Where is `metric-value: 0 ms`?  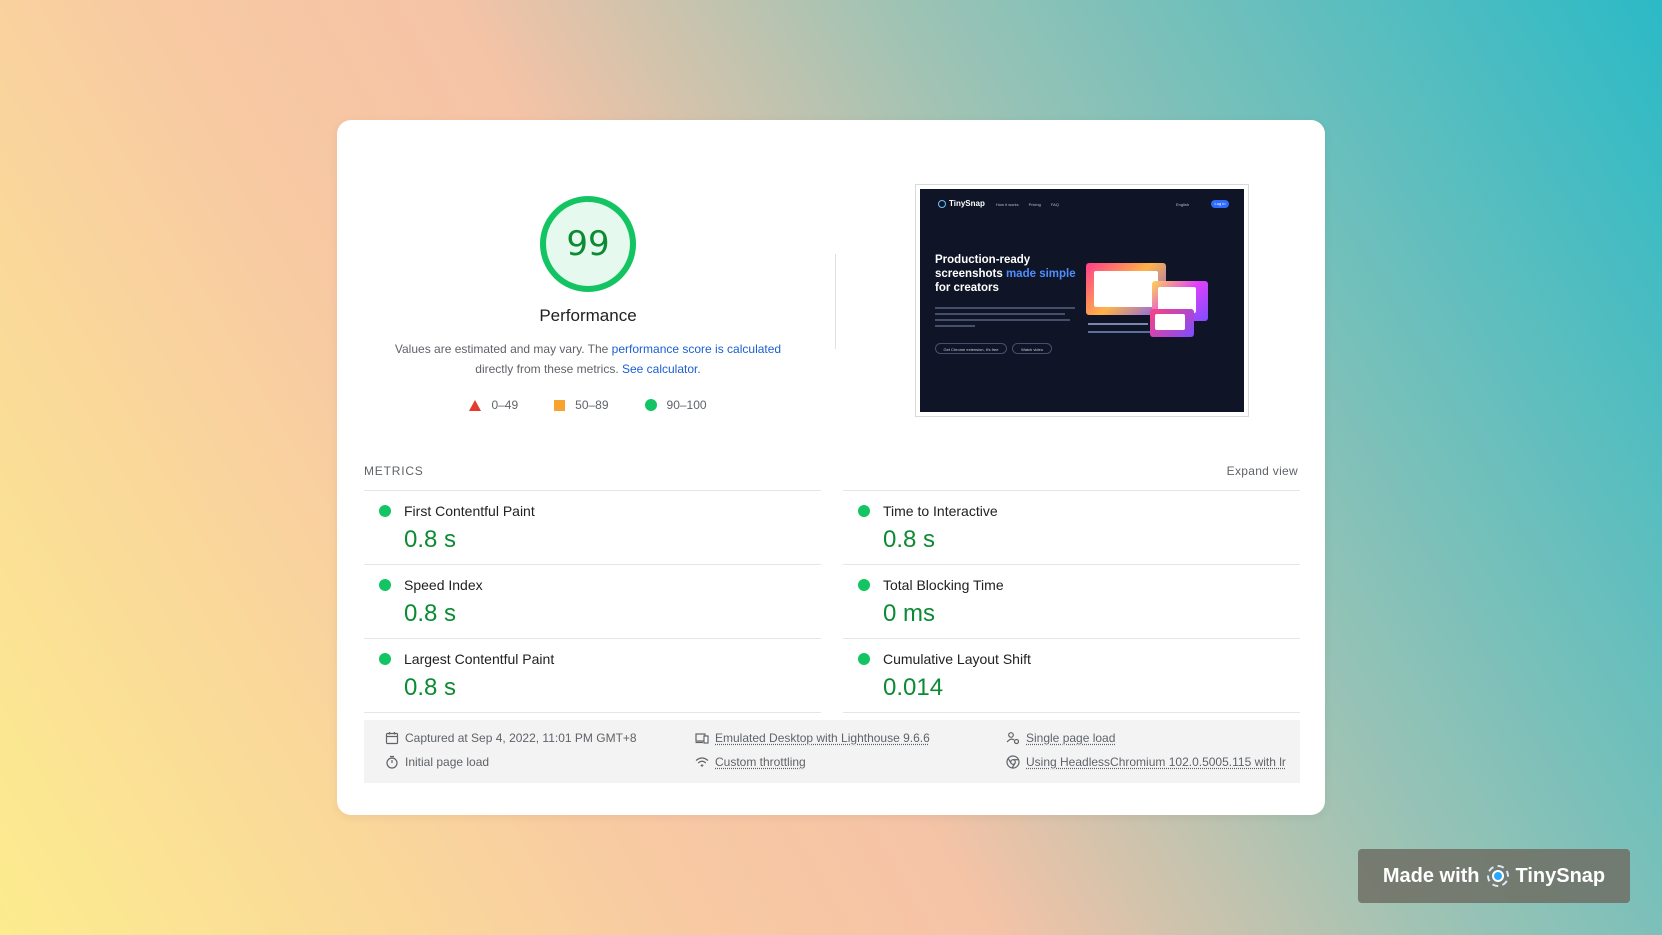 metric-value: 0 ms is located at coordinates (909, 613).